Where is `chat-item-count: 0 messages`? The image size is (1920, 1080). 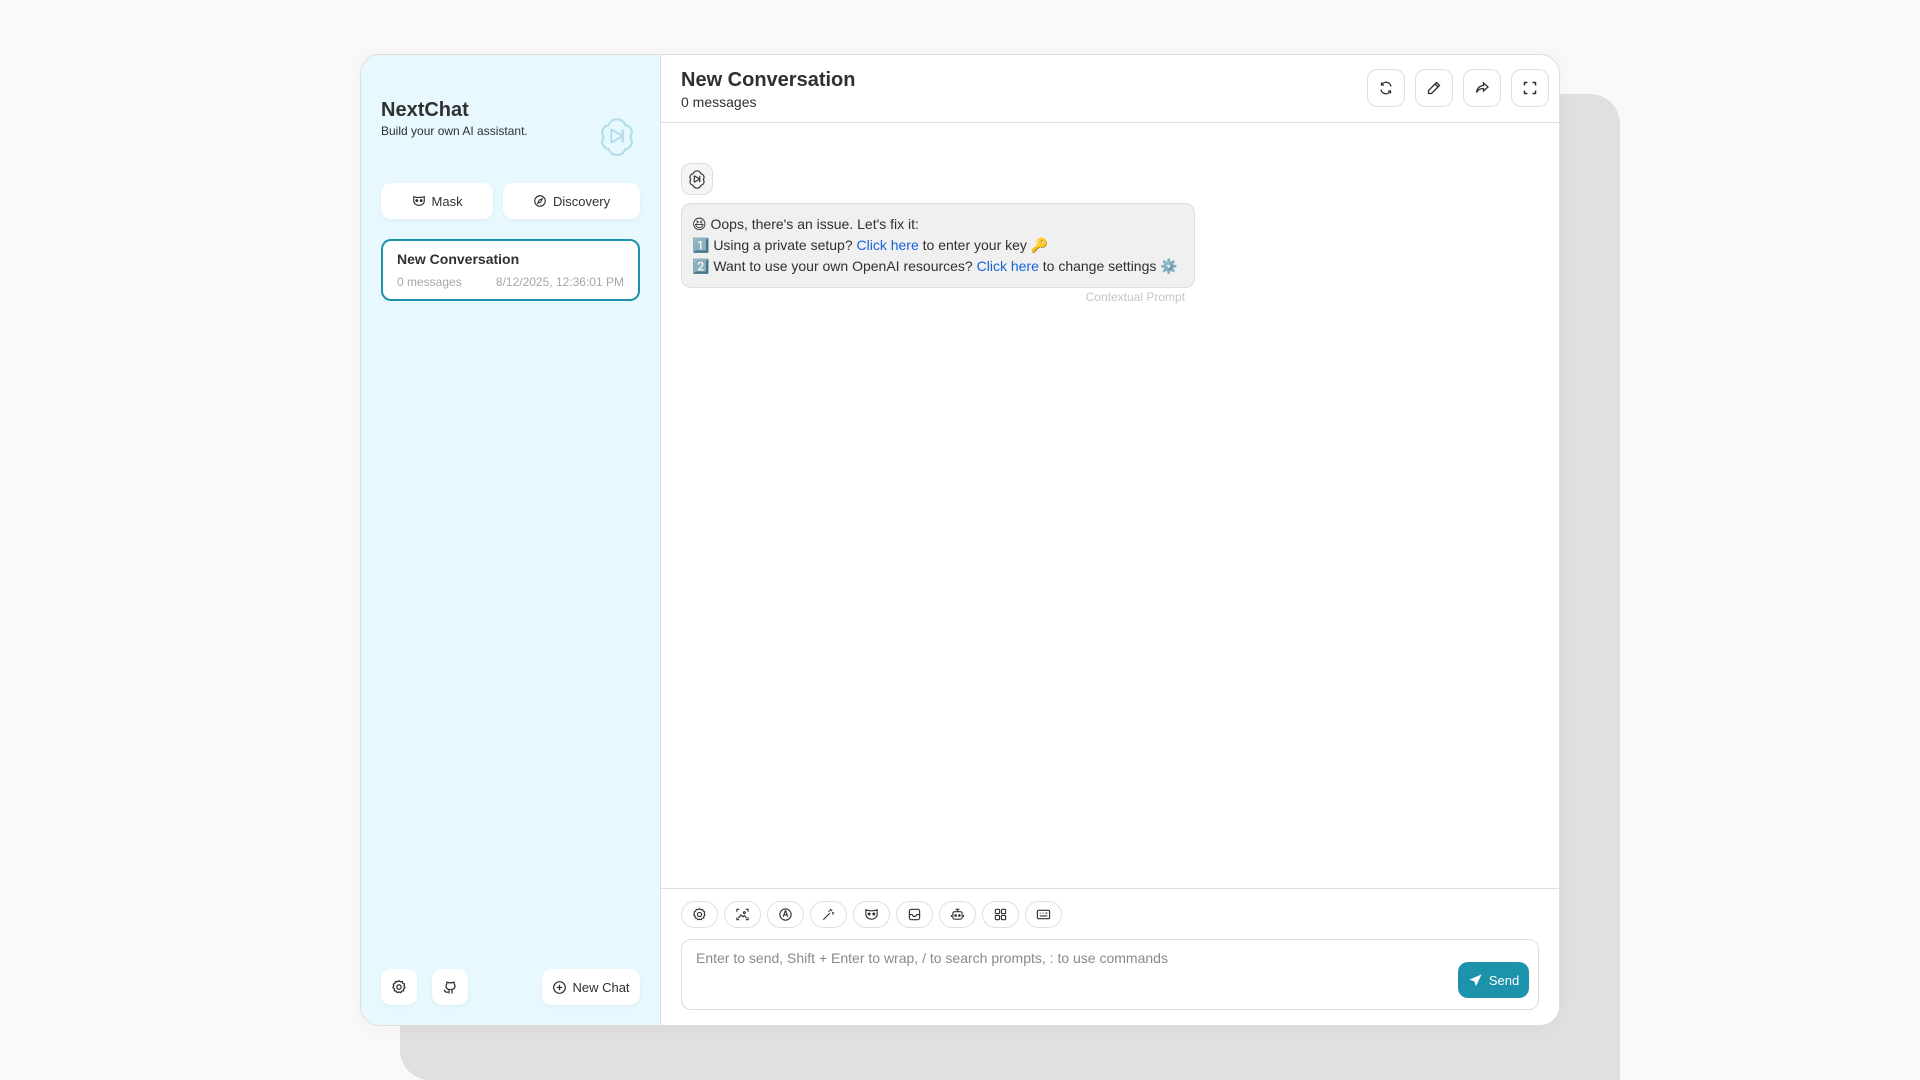 chat-item-count: 0 messages is located at coordinates (429, 282).